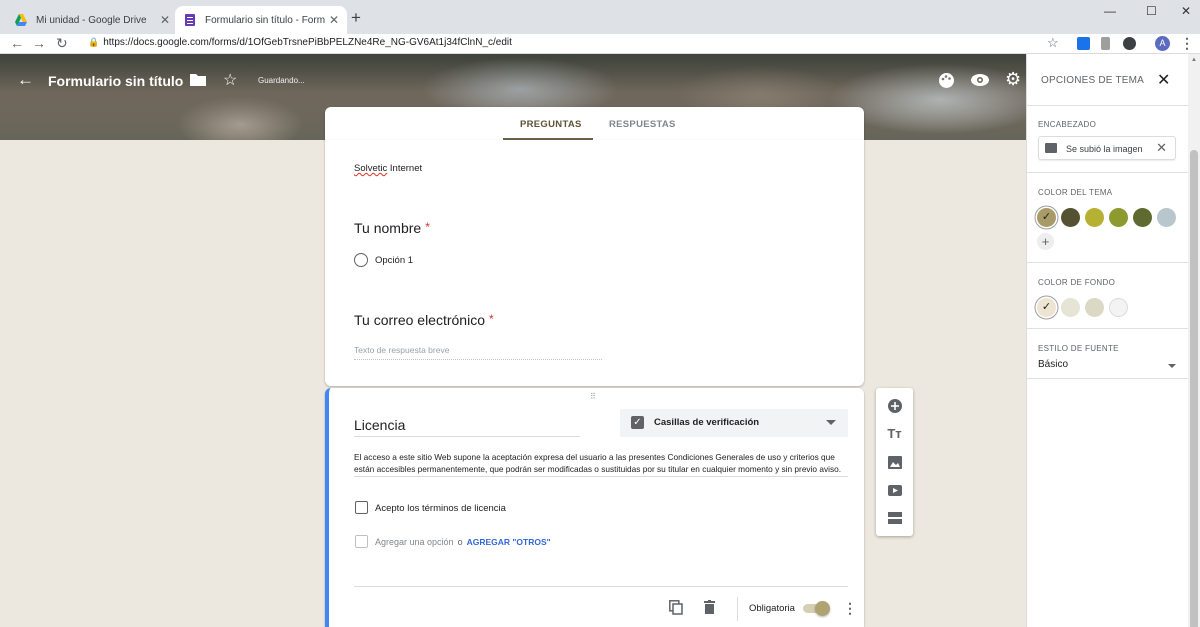 The image size is (1200, 627). What do you see at coordinates (850, 608) in the screenshot?
I see `more-options-icon: ⋮` at bounding box center [850, 608].